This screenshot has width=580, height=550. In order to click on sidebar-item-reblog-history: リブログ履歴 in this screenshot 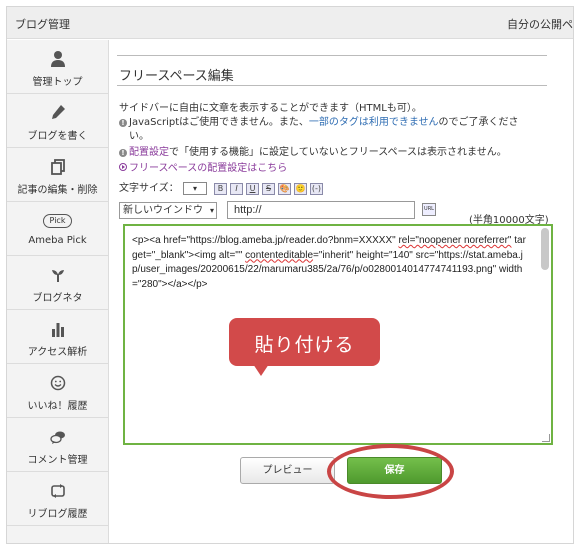, I will do `click(57, 499)`.